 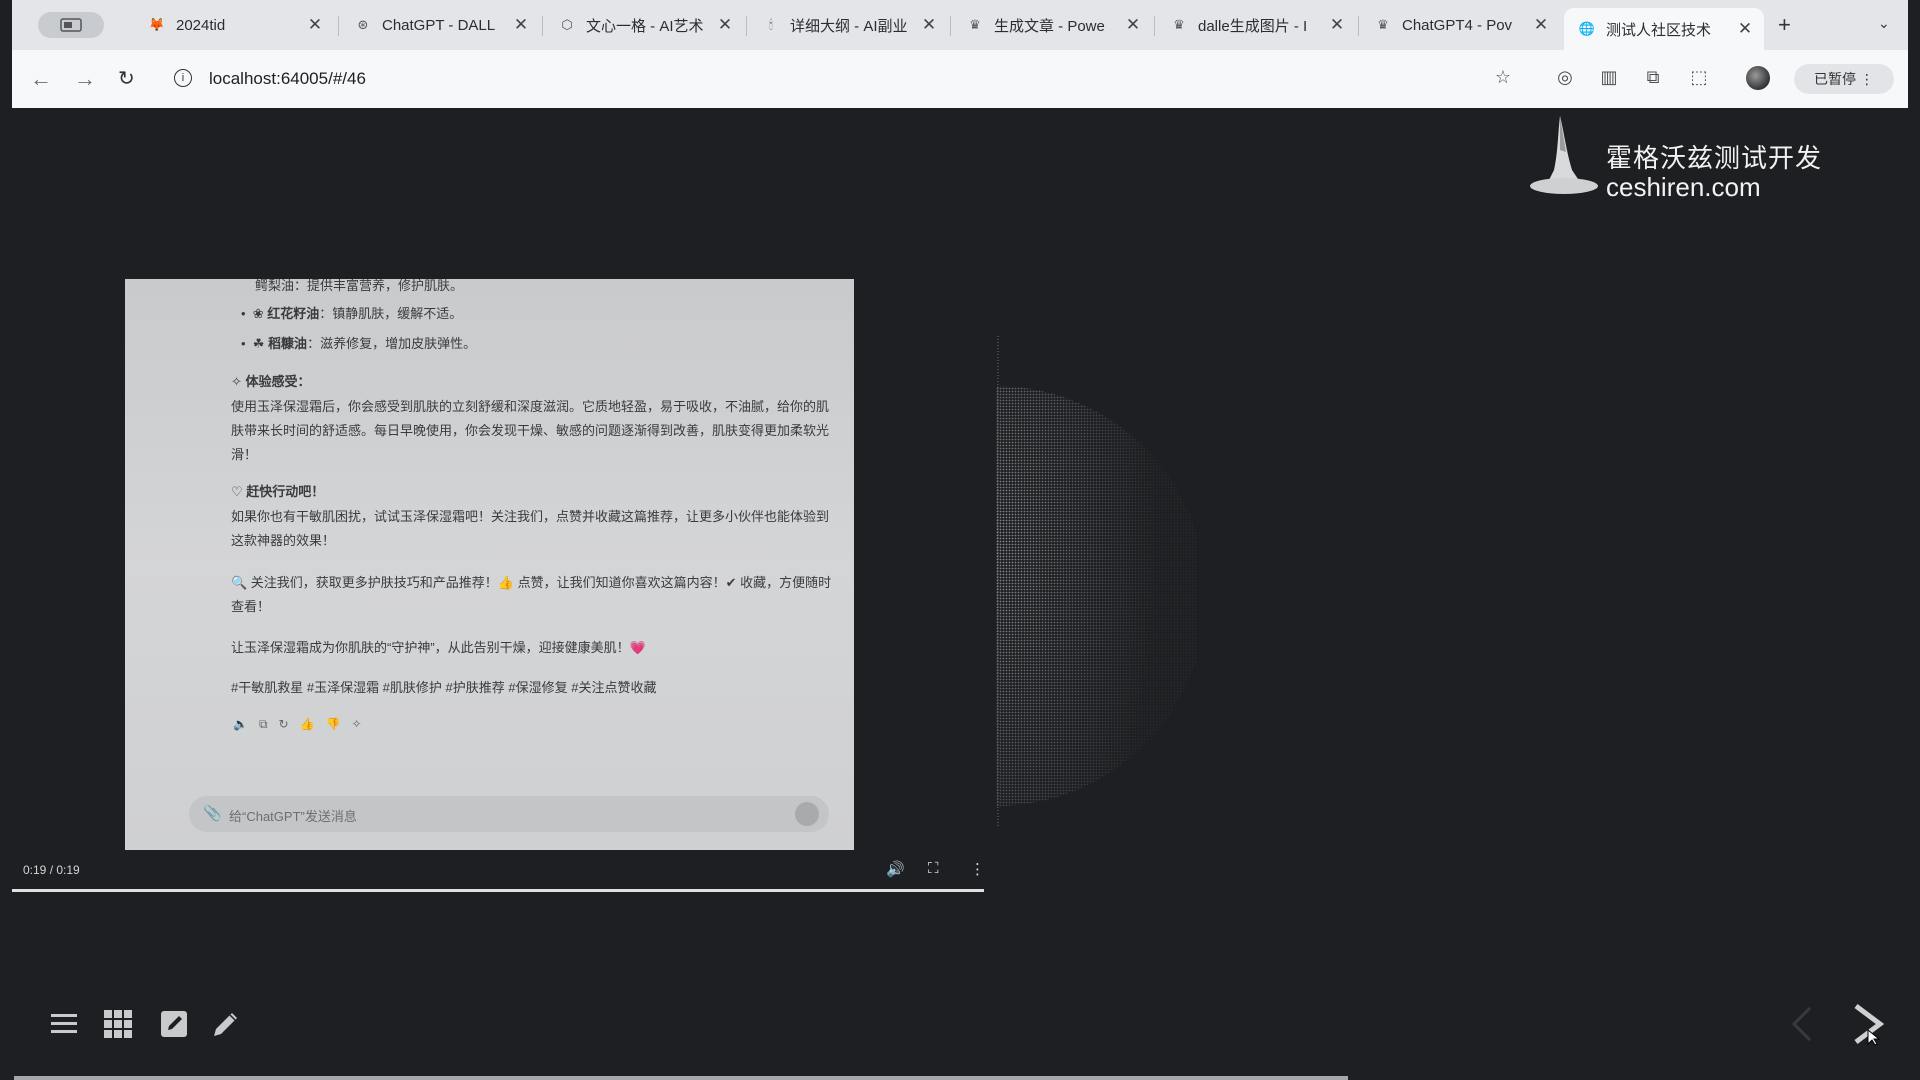 I want to click on tab-generate-article: ♛ 生成文章 - Powe ✕, so click(x=1052, y=25).